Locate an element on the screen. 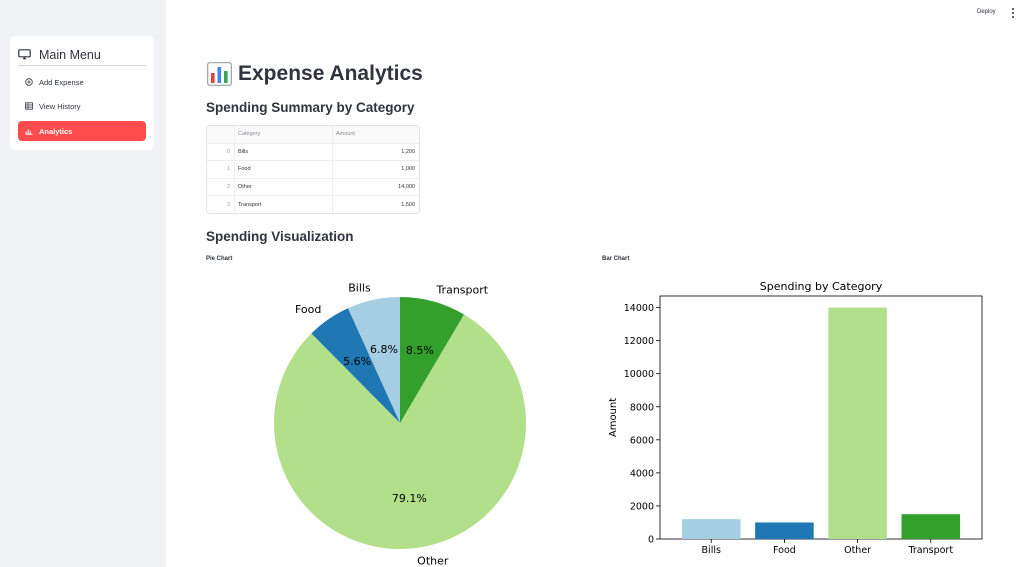  y-tick-label: 6000 is located at coordinates (642, 440).